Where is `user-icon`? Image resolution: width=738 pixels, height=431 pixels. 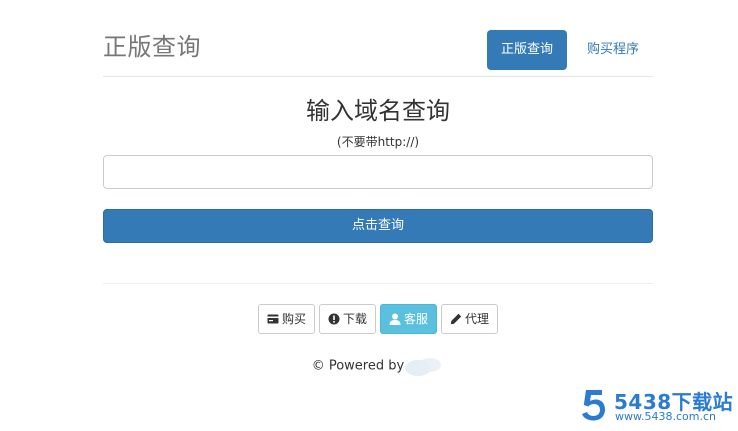 user-icon is located at coordinates (395, 319).